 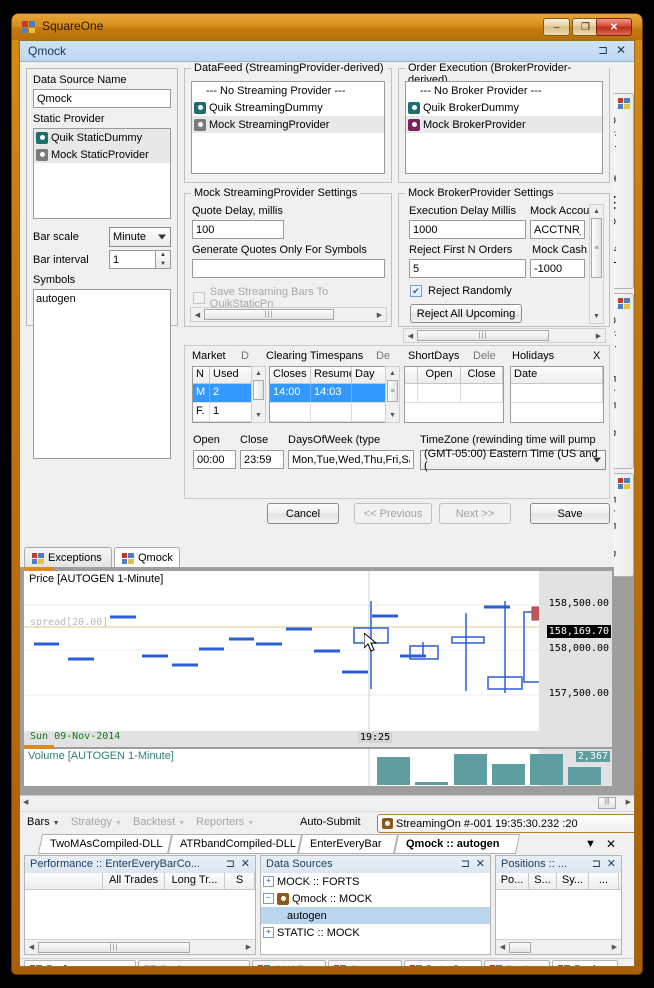 I want to click on column-header: Open, so click(x=439, y=375).